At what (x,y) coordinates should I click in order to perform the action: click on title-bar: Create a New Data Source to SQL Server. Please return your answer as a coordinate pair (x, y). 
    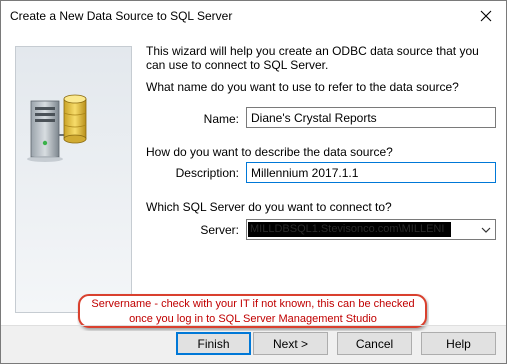
    Looking at the image, I should click on (253, 16).